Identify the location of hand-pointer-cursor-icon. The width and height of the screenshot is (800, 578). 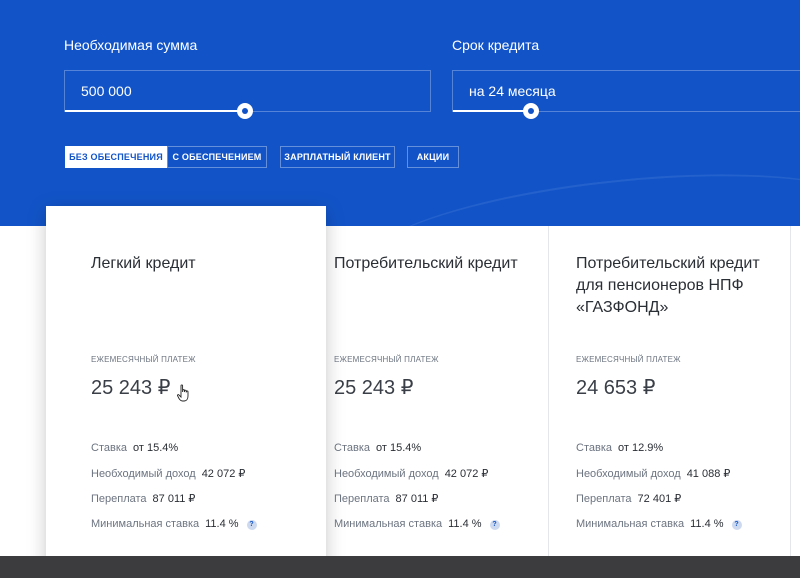
(183, 393).